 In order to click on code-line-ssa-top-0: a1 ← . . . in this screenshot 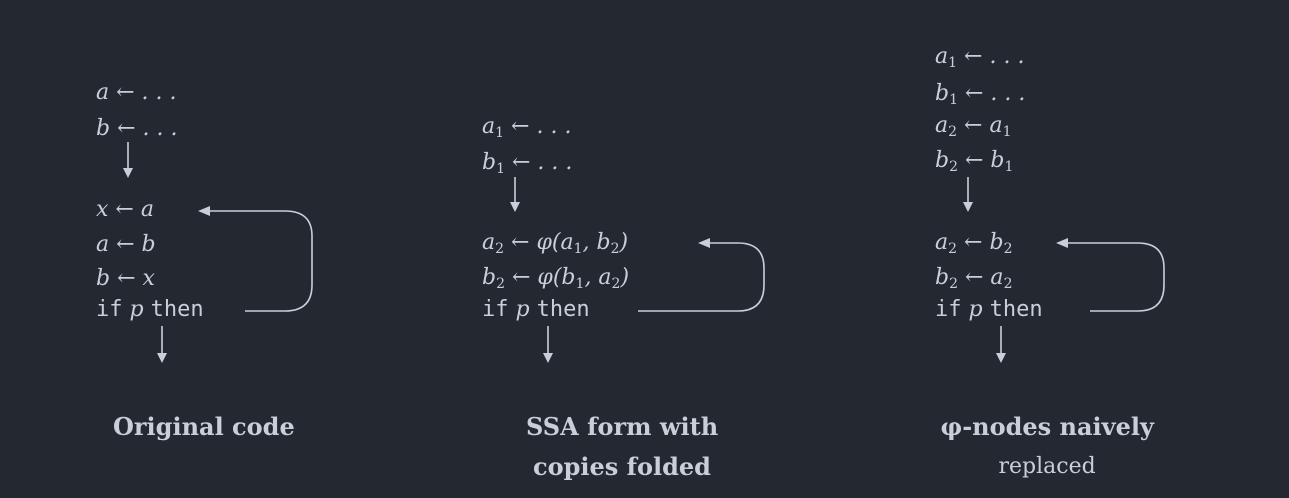, I will do `click(526, 130)`.